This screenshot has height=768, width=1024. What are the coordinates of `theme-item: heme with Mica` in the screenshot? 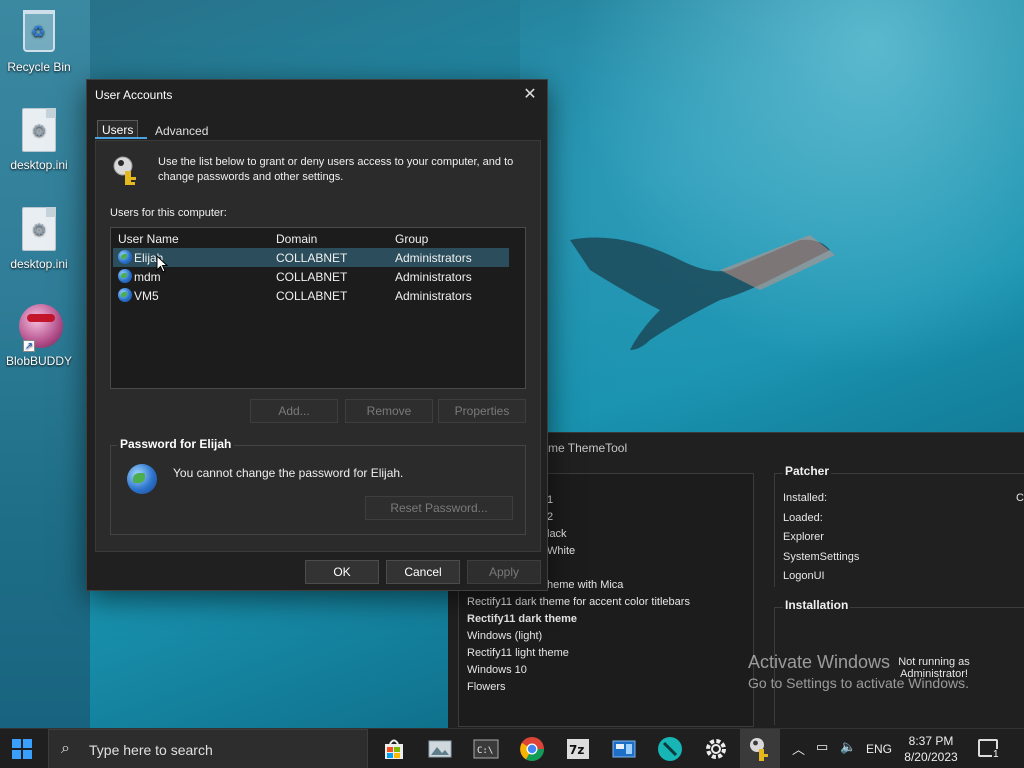 It's located at (585, 585).